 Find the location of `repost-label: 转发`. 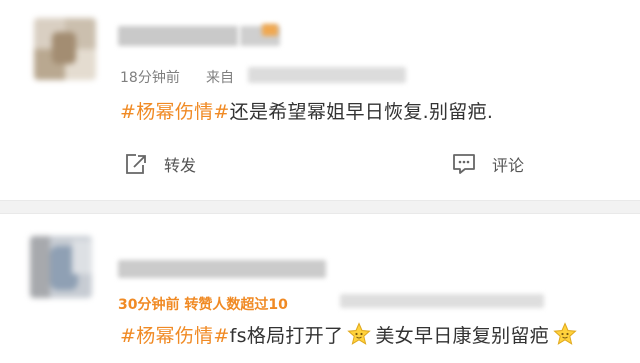

repost-label: 转发 is located at coordinates (180, 165).